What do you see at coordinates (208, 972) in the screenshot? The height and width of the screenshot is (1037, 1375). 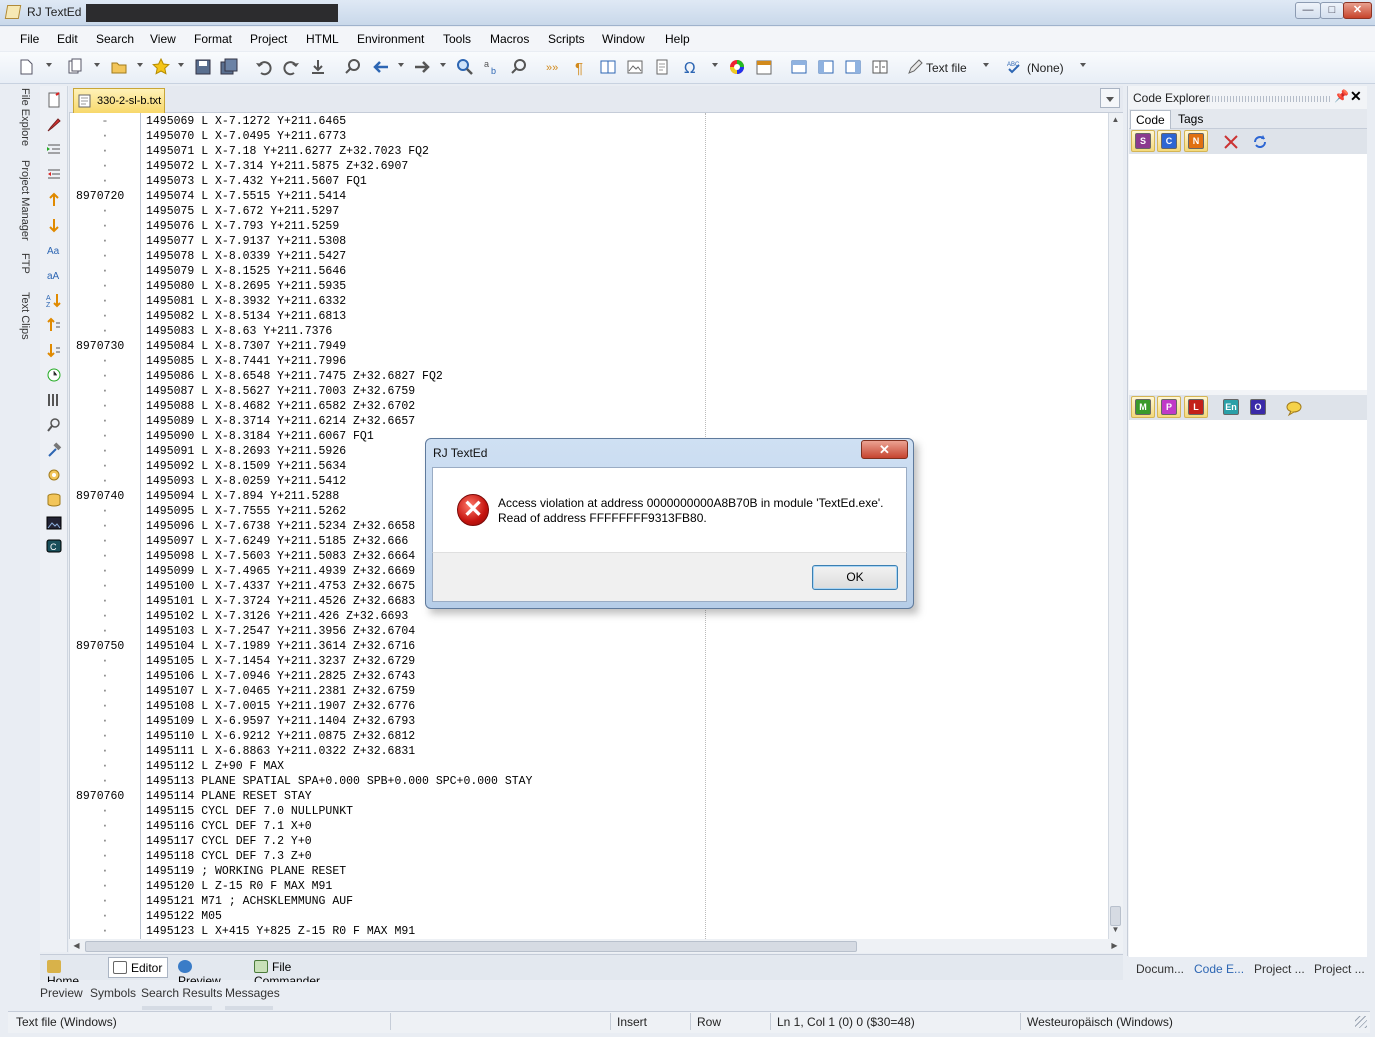 I see `tab-preview: Preview` at bounding box center [208, 972].